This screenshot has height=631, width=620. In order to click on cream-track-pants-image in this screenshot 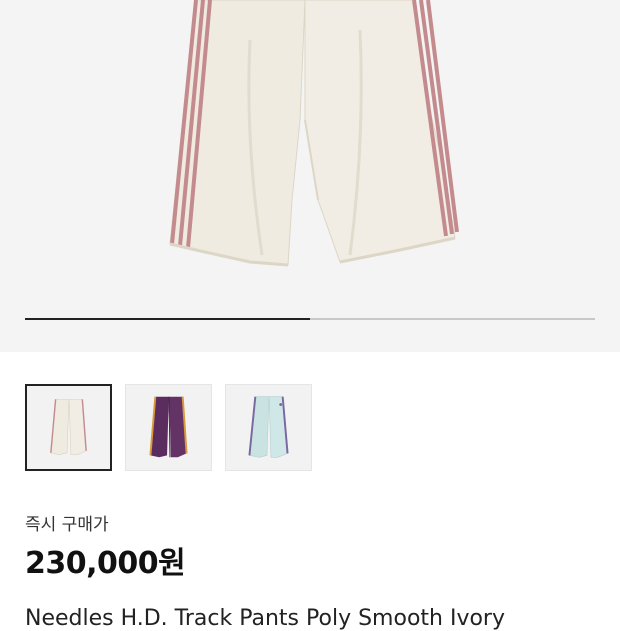, I will do `click(68, 427)`.